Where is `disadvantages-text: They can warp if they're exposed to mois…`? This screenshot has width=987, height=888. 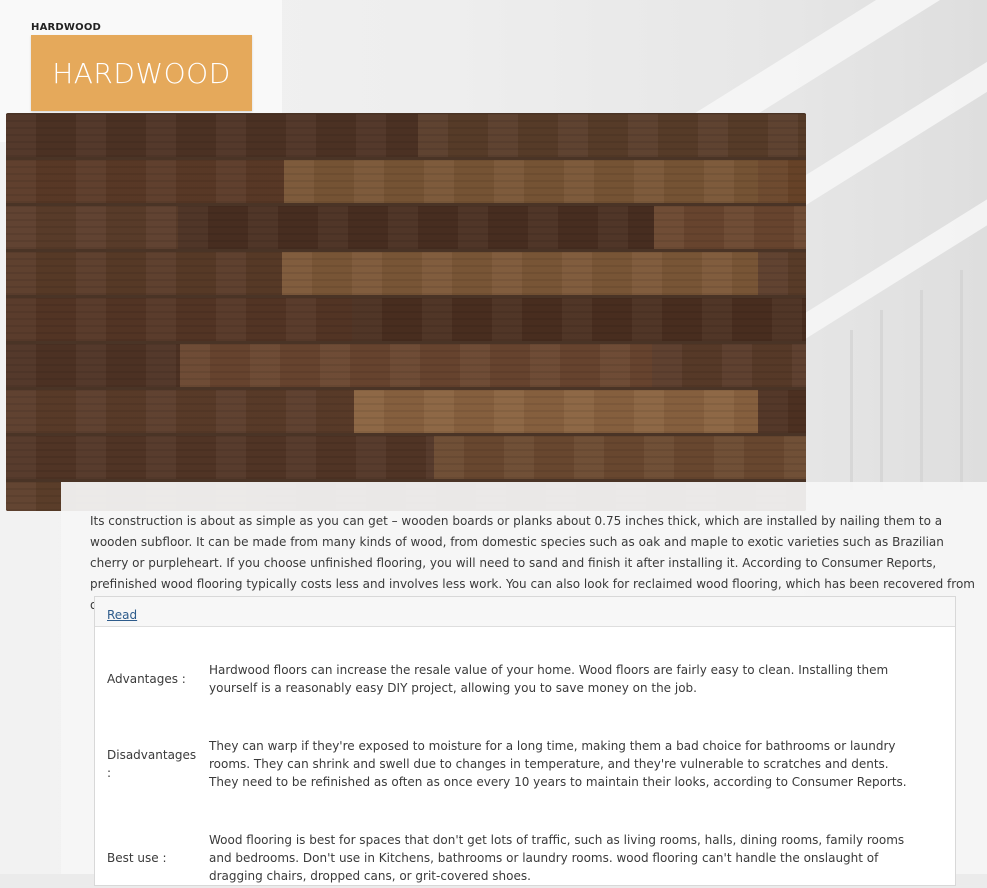 disadvantages-text: They can warp if they're exposed to mois… is located at coordinates (558, 764).